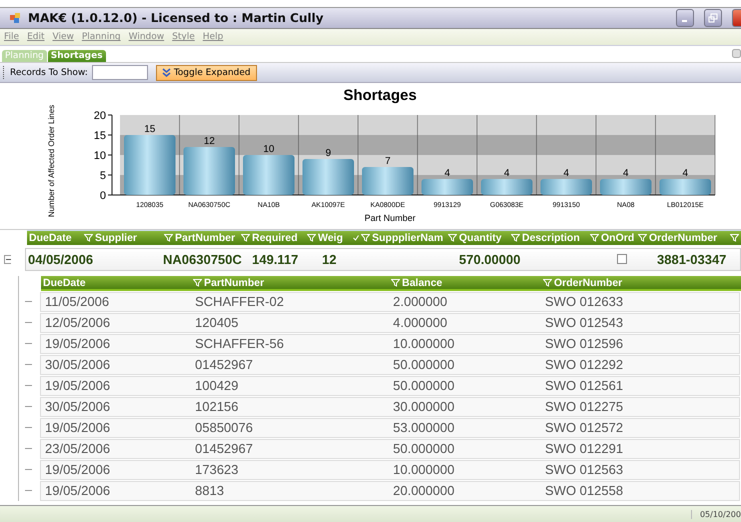  What do you see at coordinates (584, 469) in the screenshot?
I see `table-cell-text: SWO 012563` at bounding box center [584, 469].